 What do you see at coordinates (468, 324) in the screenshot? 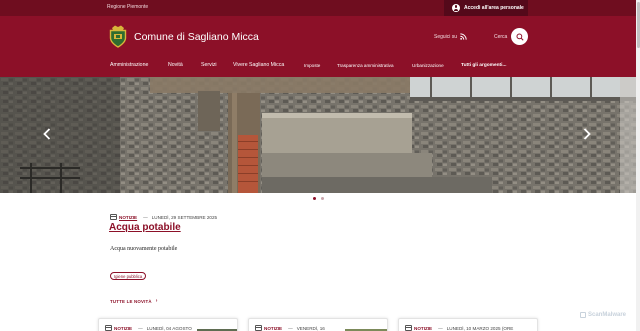
I see `news-card: NOTIZIE — LUNEDÌ, 10 MARZO 2025 (ORE` at bounding box center [468, 324].